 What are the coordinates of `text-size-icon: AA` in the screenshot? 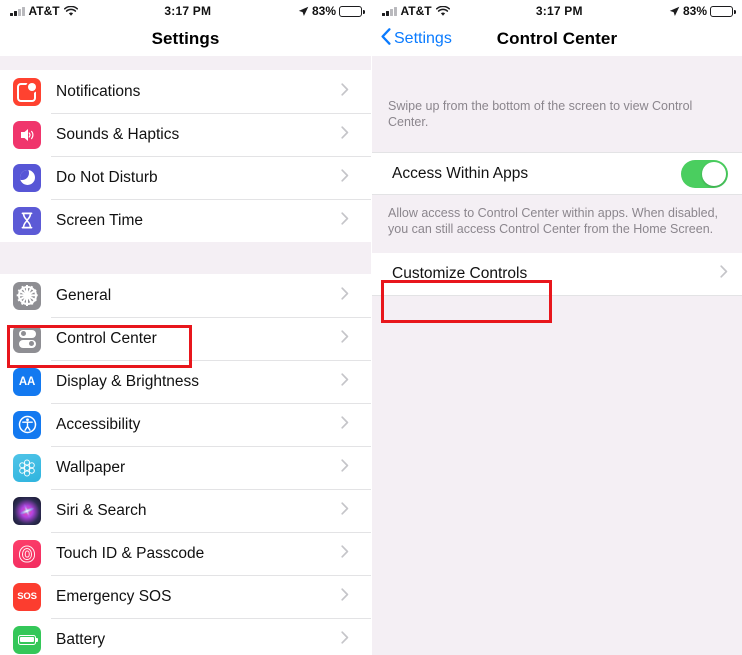 It's located at (27, 381).